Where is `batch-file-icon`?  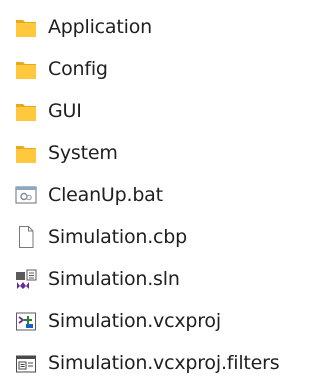 batch-file-icon is located at coordinates (26, 195).